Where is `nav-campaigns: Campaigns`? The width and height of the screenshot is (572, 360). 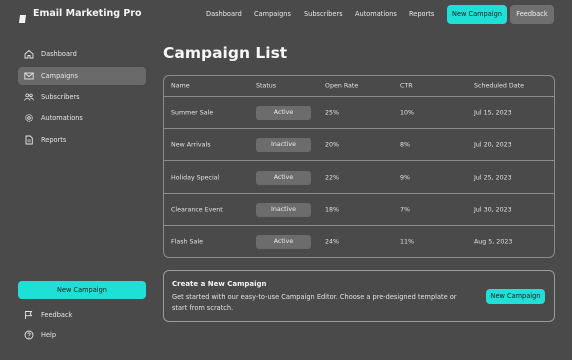
nav-campaigns: Campaigns is located at coordinates (272, 14).